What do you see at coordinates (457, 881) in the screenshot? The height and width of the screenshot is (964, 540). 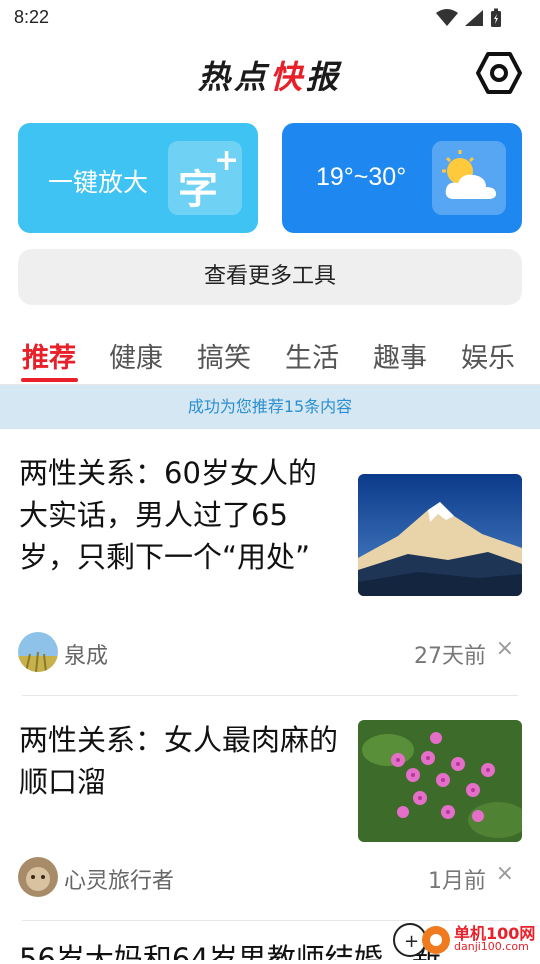 I see `publish-time: 1月前` at bounding box center [457, 881].